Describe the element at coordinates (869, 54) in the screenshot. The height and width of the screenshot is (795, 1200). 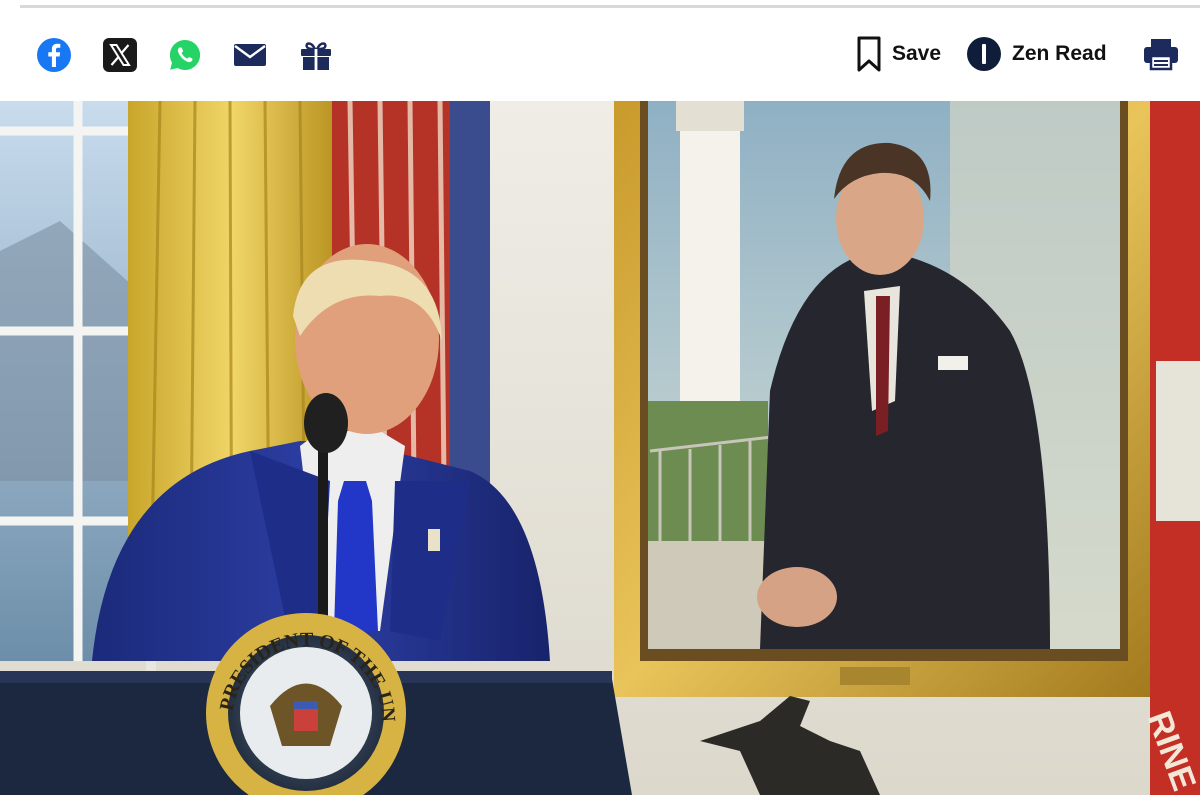
I see `bookmark-icon` at that location.